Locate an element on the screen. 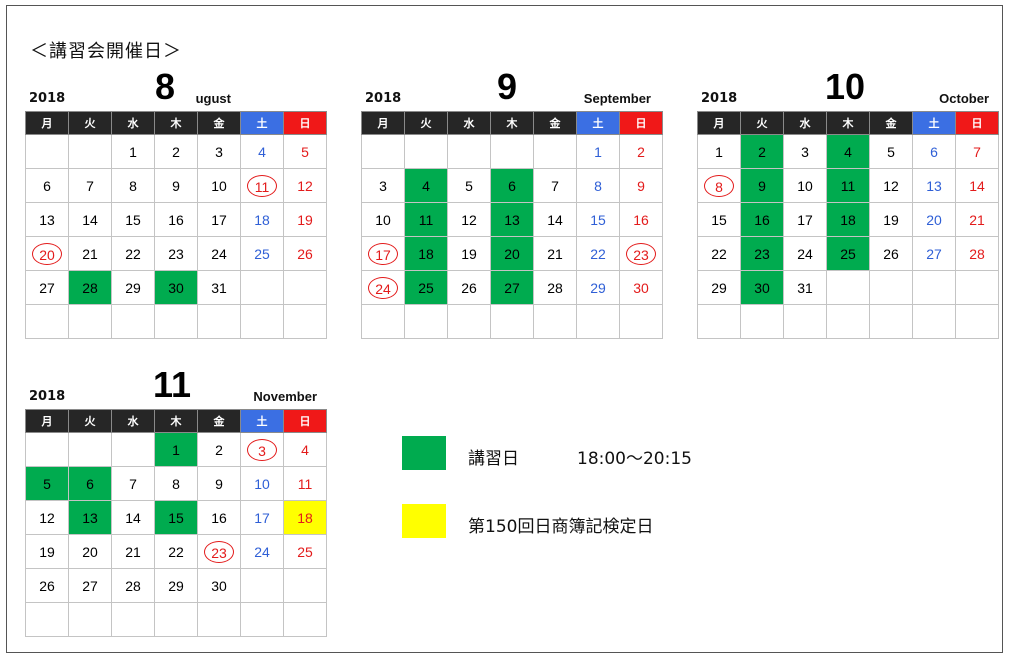 The height and width of the screenshot is (659, 1009). day-cell: 28 is located at coordinates (133, 585).